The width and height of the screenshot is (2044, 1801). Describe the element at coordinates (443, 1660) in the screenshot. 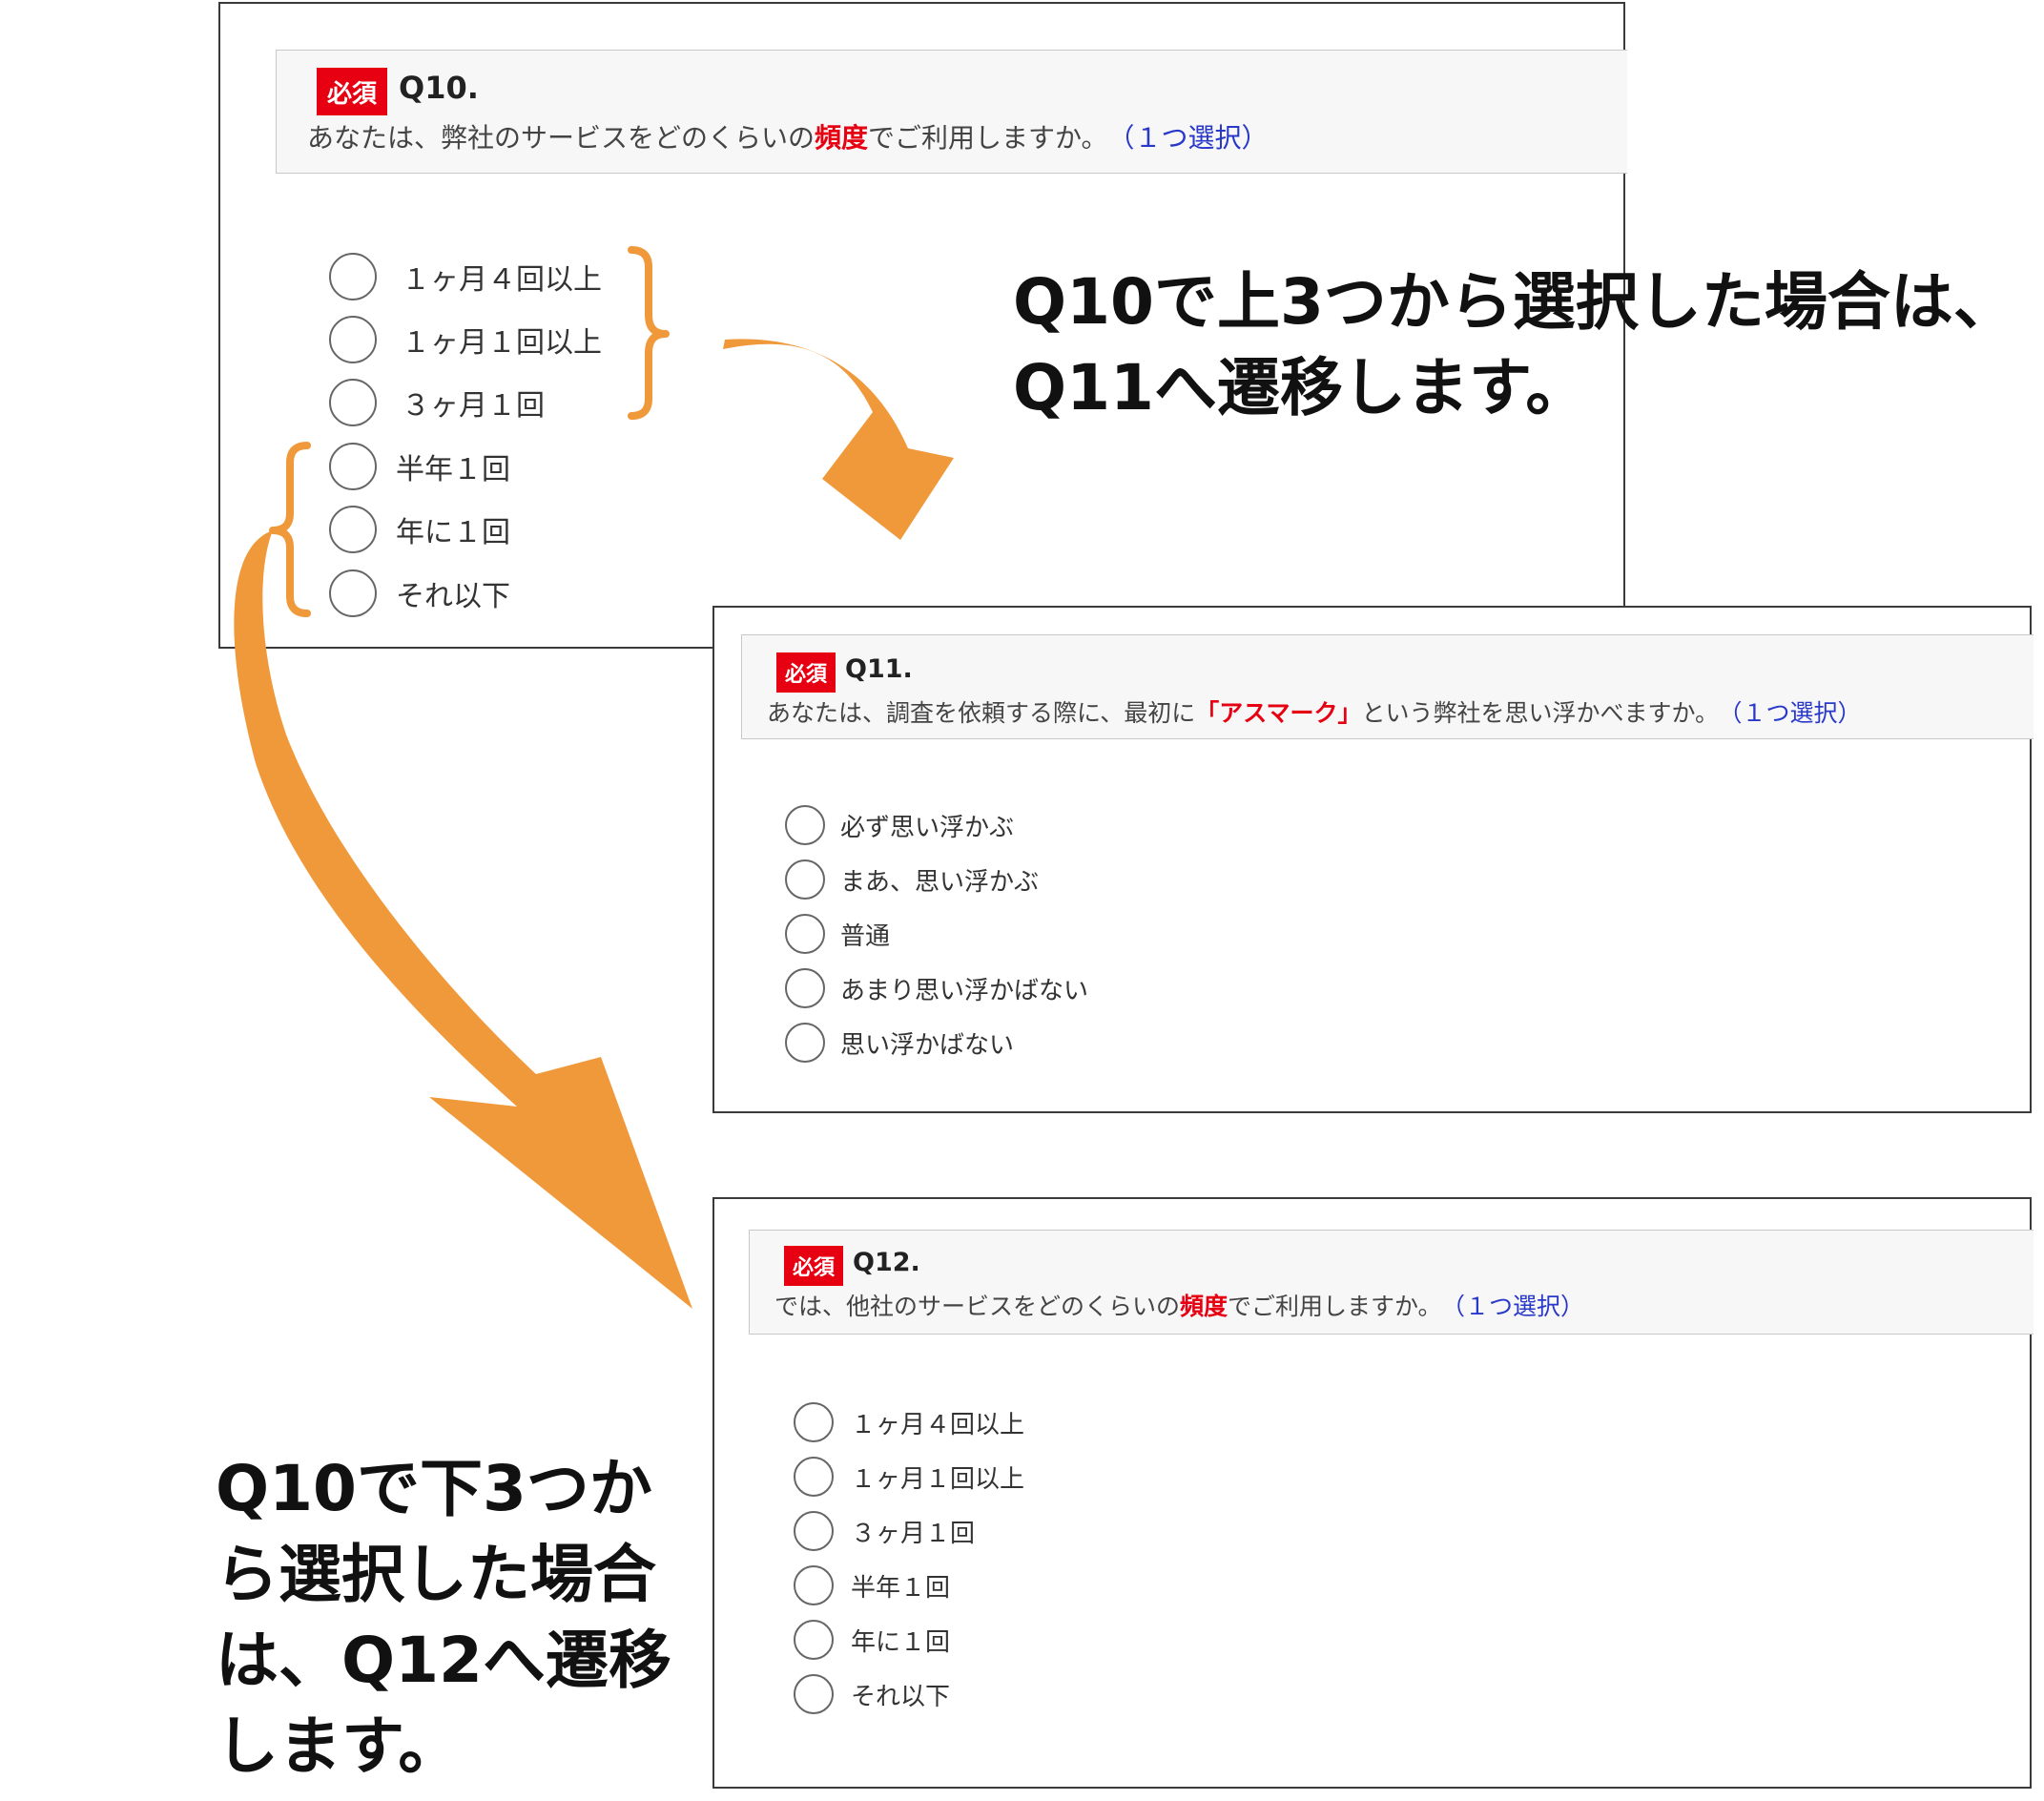

I see `callout-bottom-line: は、Q12へ遷移` at that location.